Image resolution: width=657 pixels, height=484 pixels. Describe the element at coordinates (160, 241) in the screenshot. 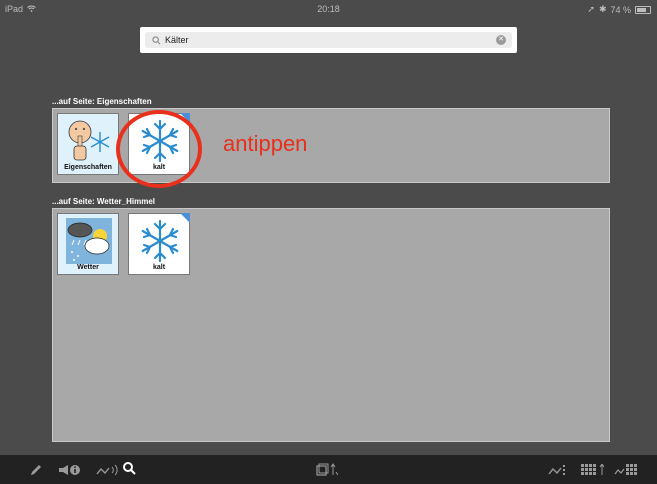

I see `snowflake-icon` at that location.